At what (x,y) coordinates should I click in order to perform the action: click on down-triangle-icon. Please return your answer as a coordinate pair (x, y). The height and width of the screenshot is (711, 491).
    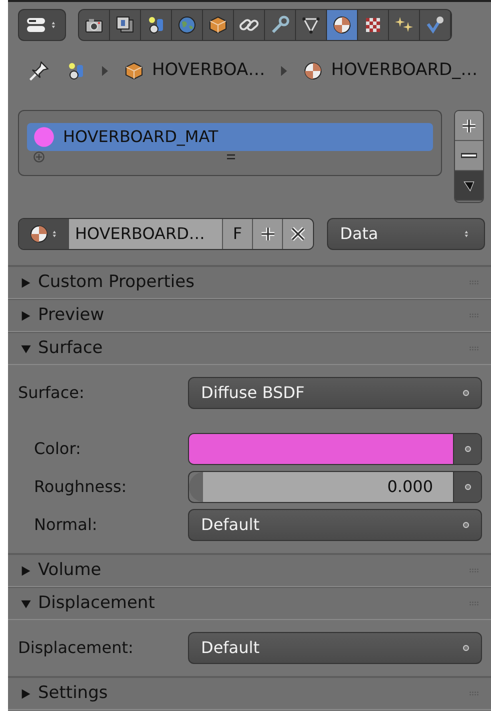
    Looking at the image, I should click on (469, 186).